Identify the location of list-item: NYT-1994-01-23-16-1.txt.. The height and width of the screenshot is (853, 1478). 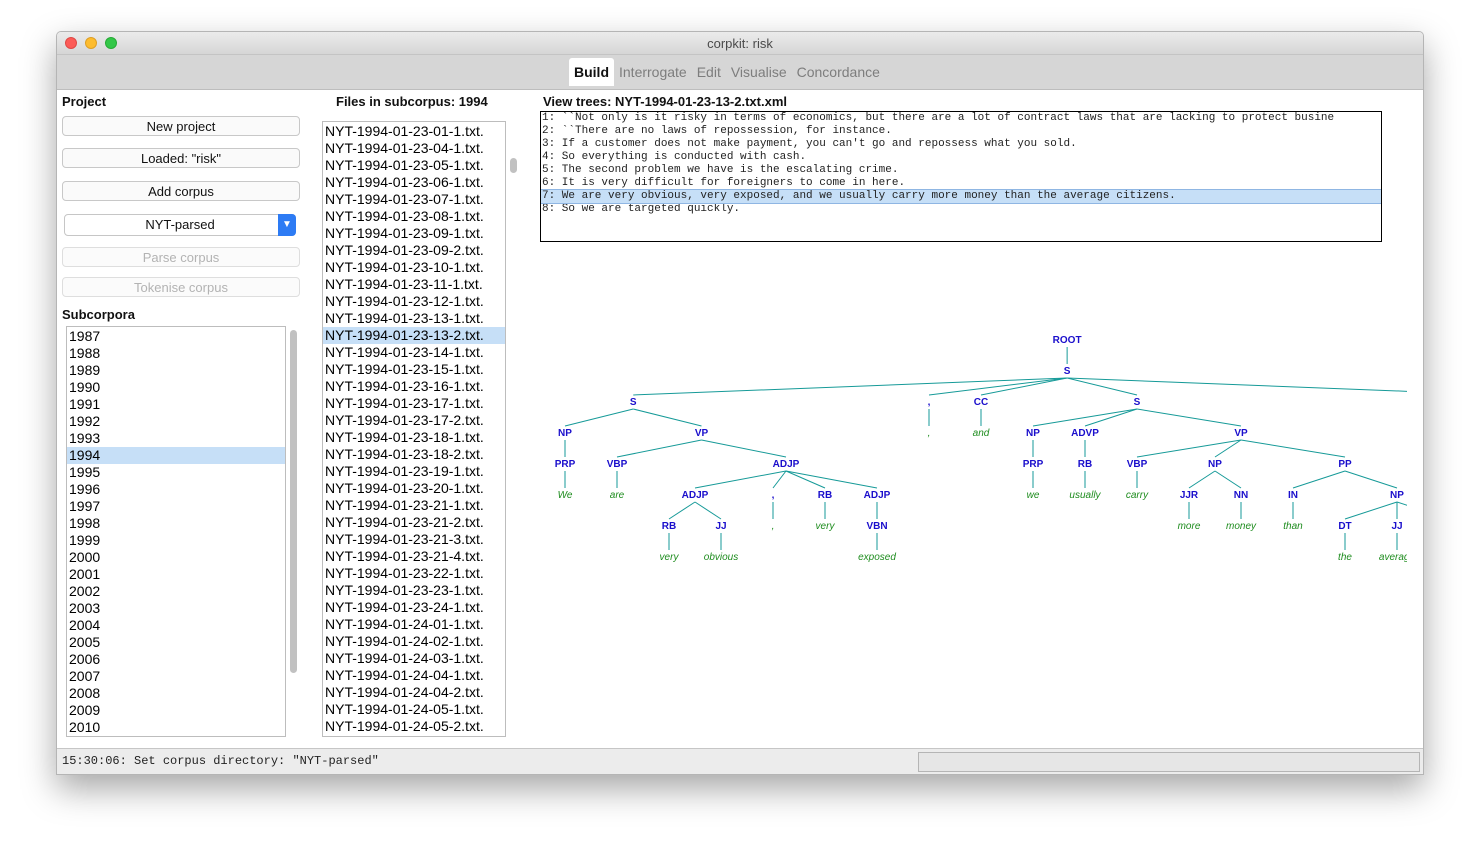
(414, 386).